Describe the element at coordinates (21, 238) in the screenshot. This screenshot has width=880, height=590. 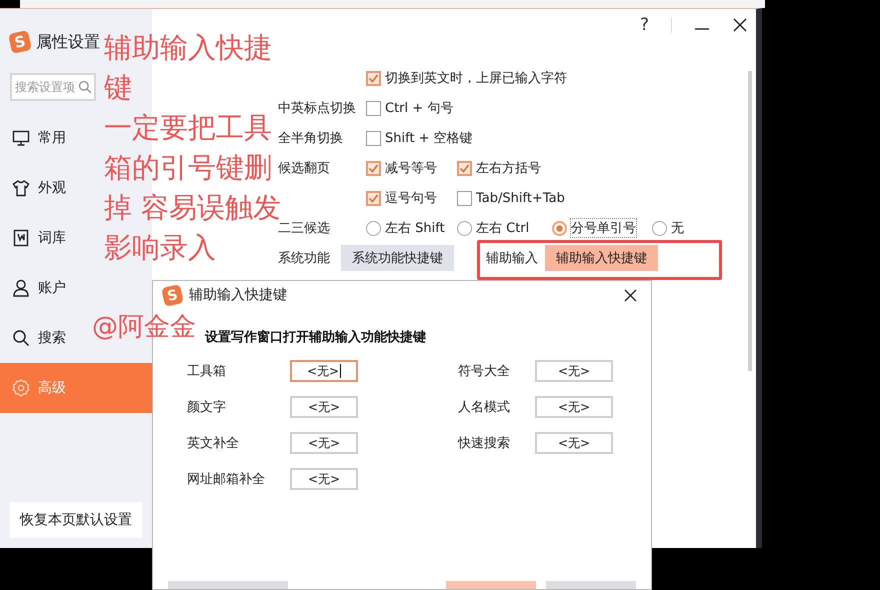
I see `book-icon` at that location.